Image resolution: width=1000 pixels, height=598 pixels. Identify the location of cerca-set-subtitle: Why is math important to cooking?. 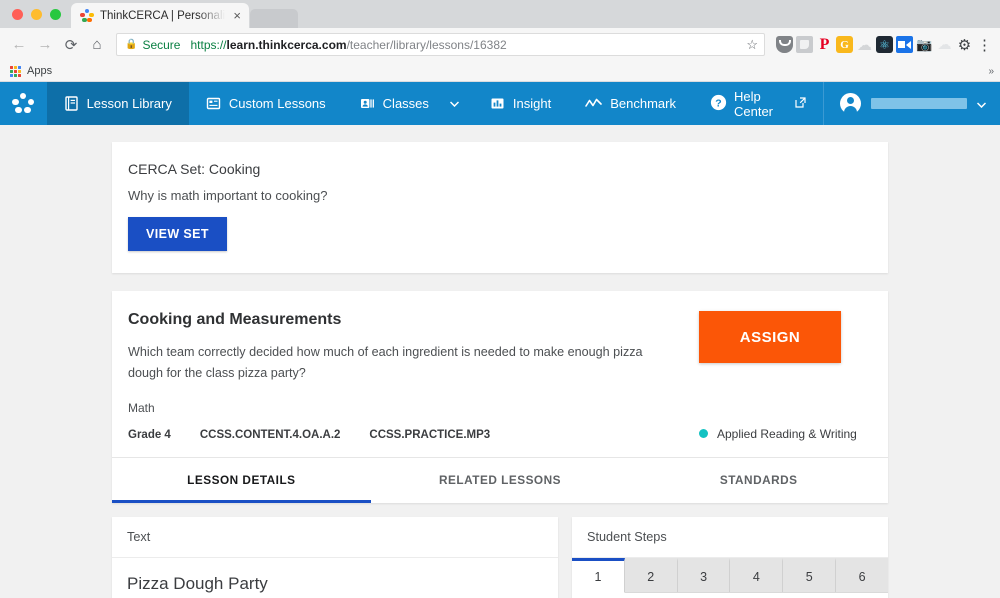
(228, 195).